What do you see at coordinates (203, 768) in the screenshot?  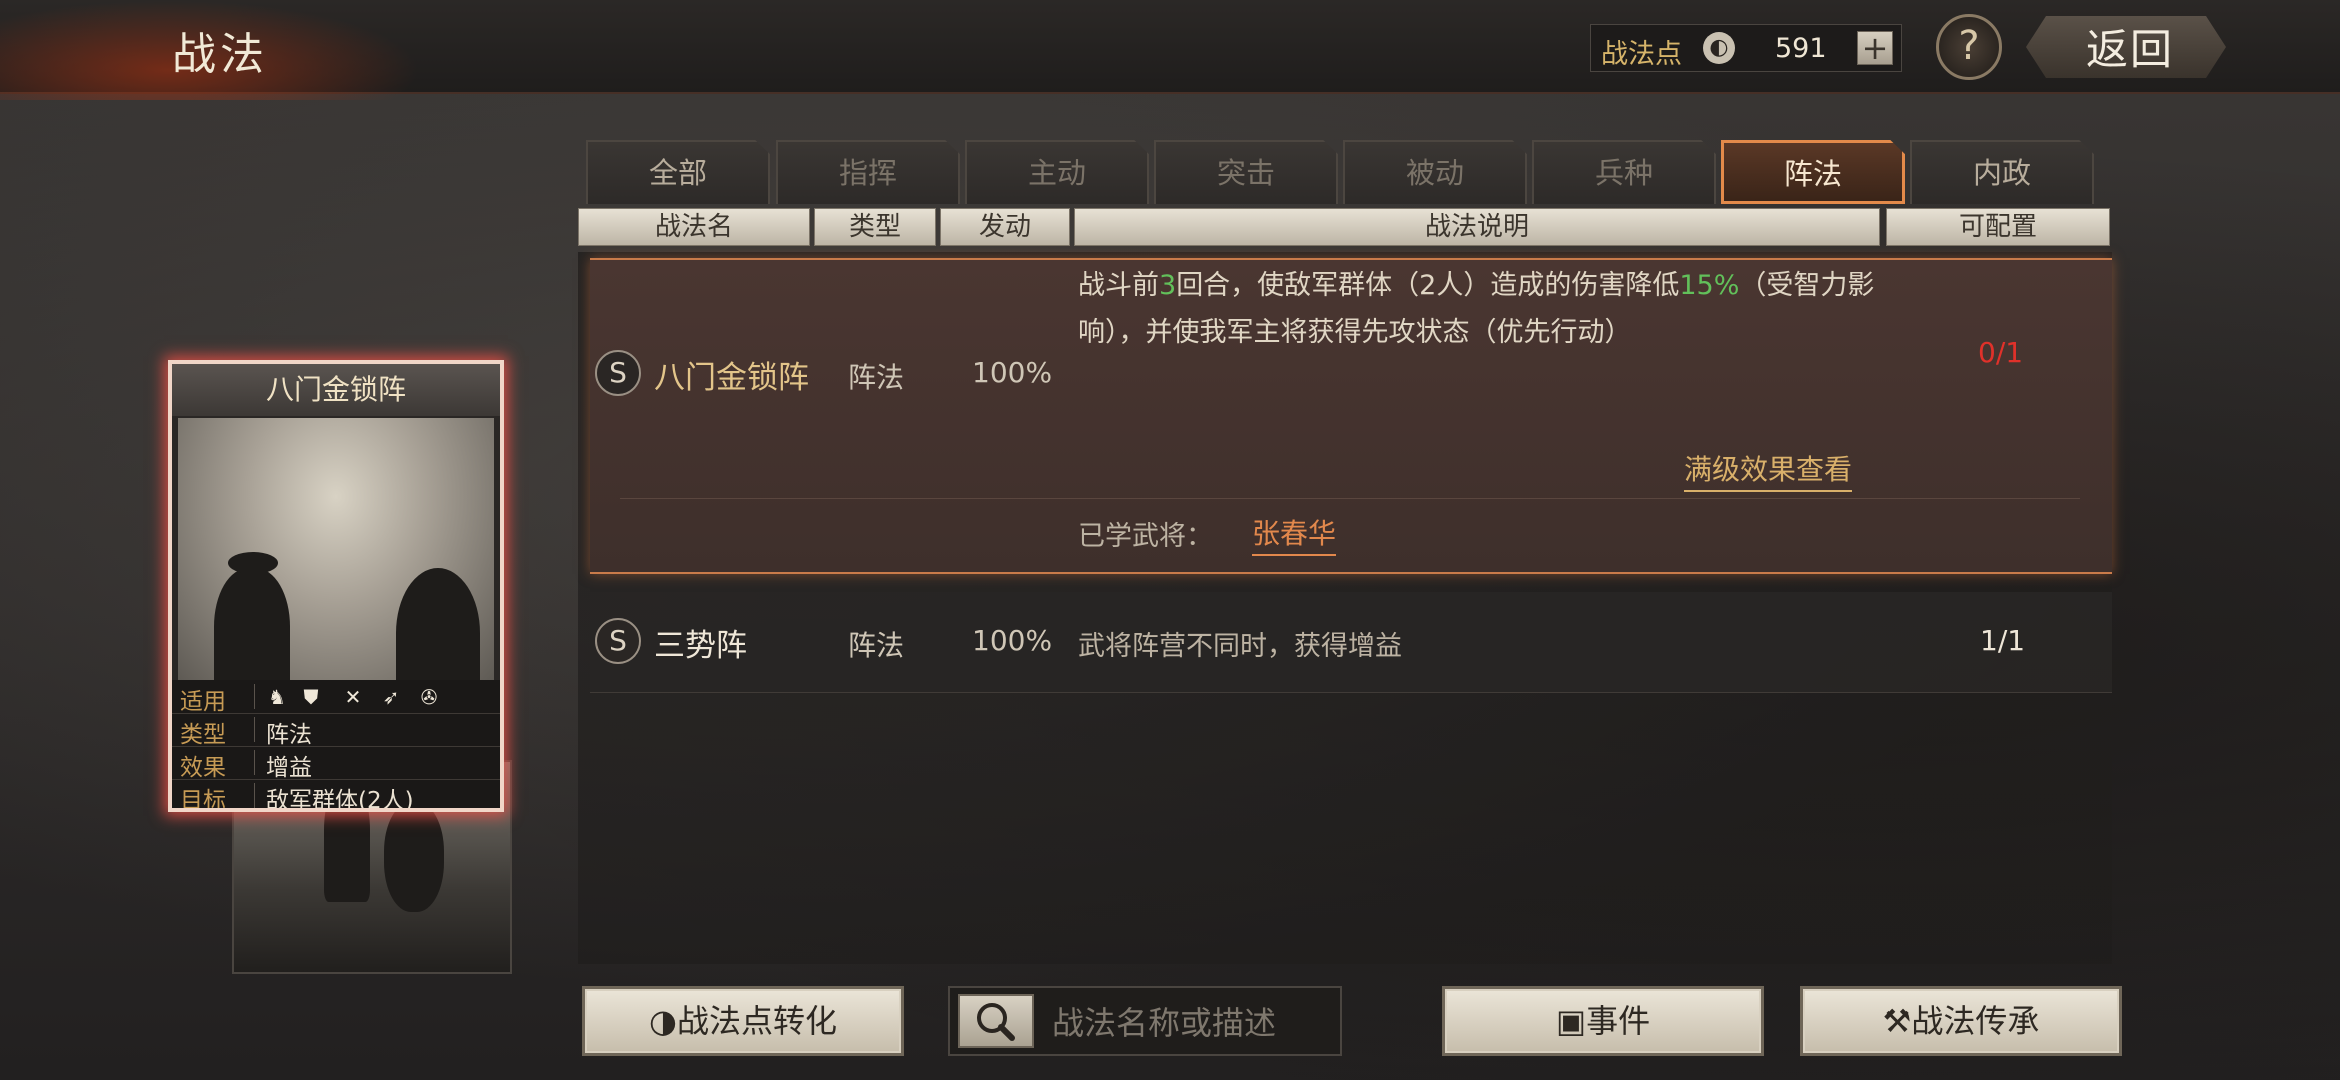 I see `effect-label: 效果` at bounding box center [203, 768].